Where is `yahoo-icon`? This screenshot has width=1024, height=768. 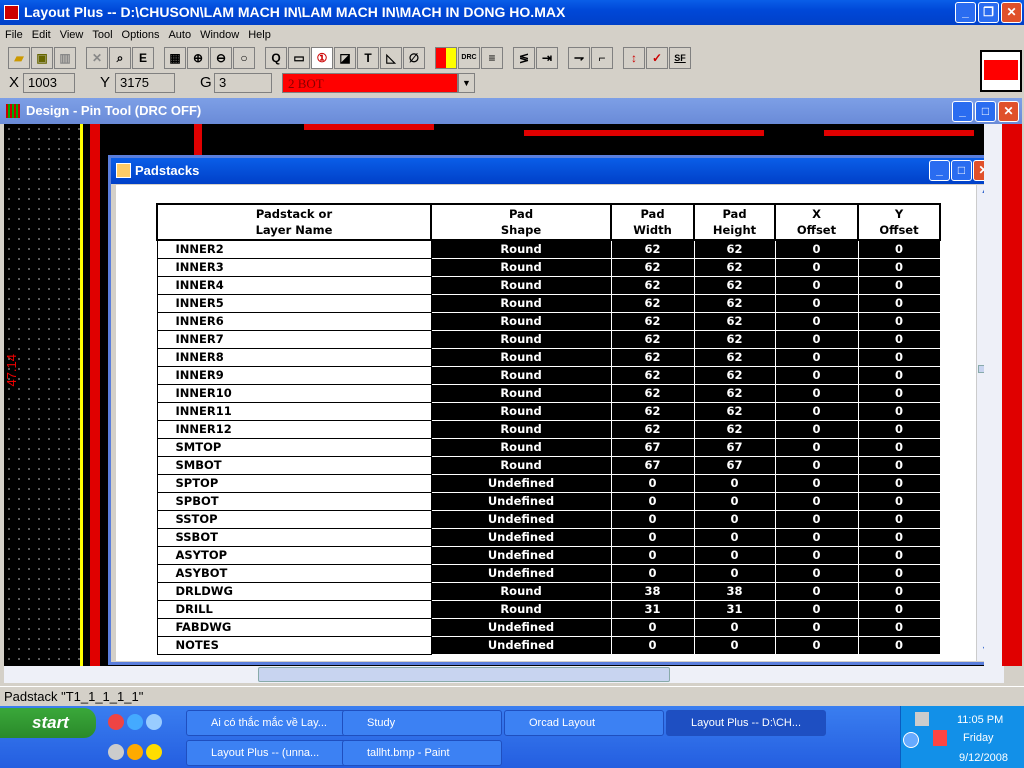
yahoo-icon is located at coordinates (154, 752).